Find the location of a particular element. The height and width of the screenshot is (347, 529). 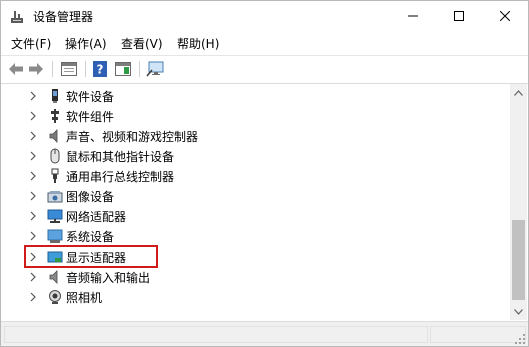

tree-item-imaging-devices: 图像设备 is located at coordinates (257, 196).